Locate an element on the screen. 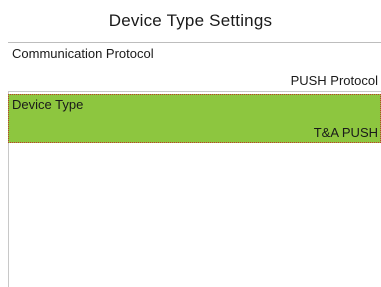  menu-item-value: T&A PUSH is located at coordinates (345, 132).